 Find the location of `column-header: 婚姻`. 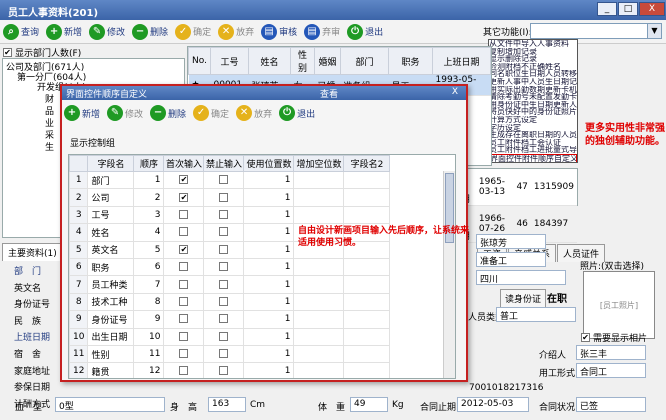

column-header: 婚姻 is located at coordinates (327, 61).